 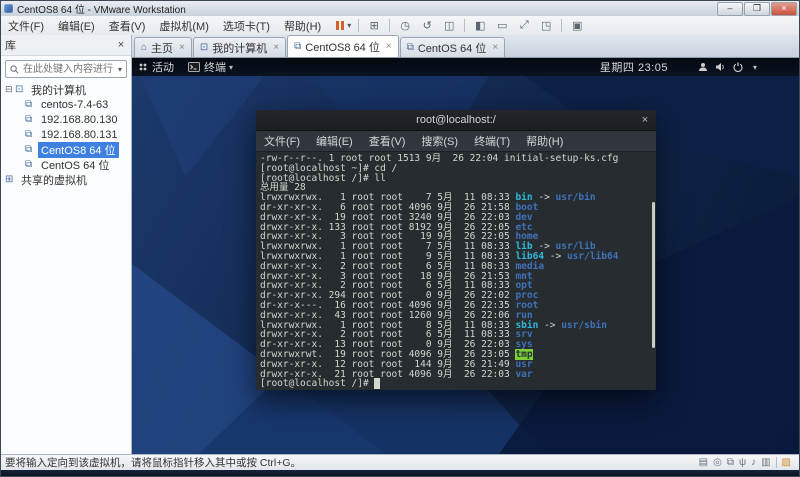 What do you see at coordinates (757, 8) in the screenshot?
I see `maximize-button: ❐` at bounding box center [757, 8].